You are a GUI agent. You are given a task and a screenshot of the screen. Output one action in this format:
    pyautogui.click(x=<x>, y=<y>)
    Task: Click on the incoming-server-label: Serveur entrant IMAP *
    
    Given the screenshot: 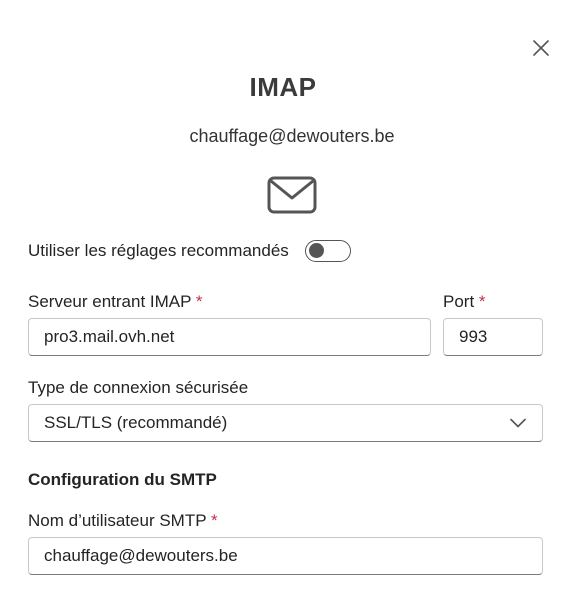 What is the action you would take?
    pyautogui.click(x=115, y=302)
    